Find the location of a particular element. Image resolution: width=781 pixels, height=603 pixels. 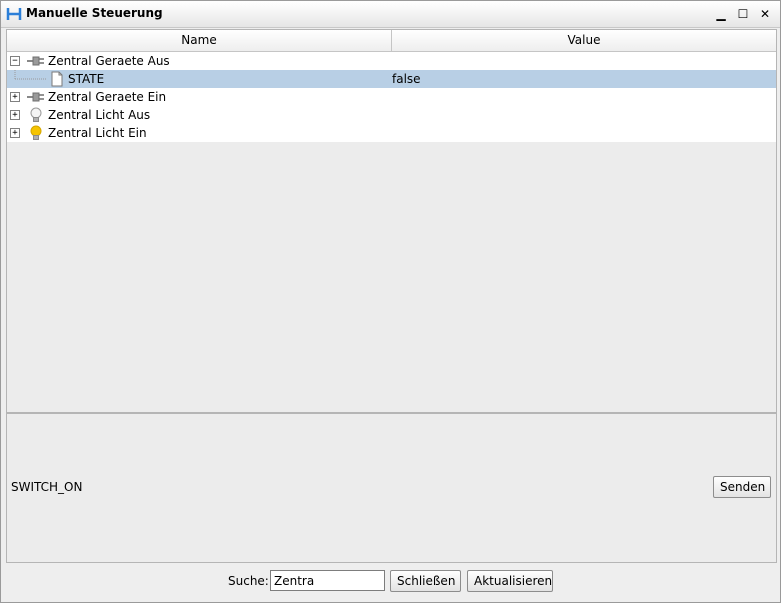

refresh-button: Aktualisieren is located at coordinates (510, 581).